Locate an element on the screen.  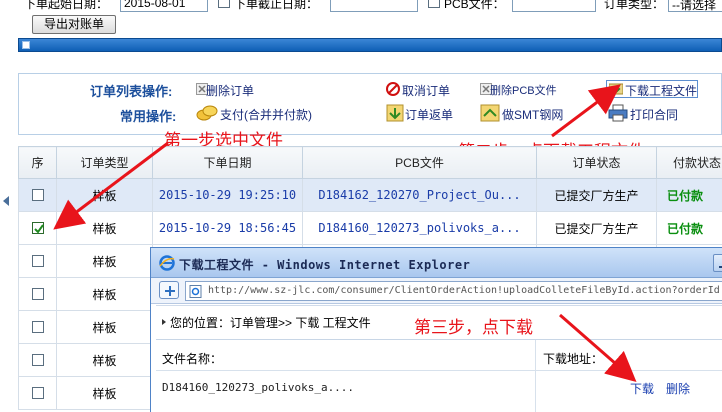
step1-arrow is located at coordinates (111, 185).